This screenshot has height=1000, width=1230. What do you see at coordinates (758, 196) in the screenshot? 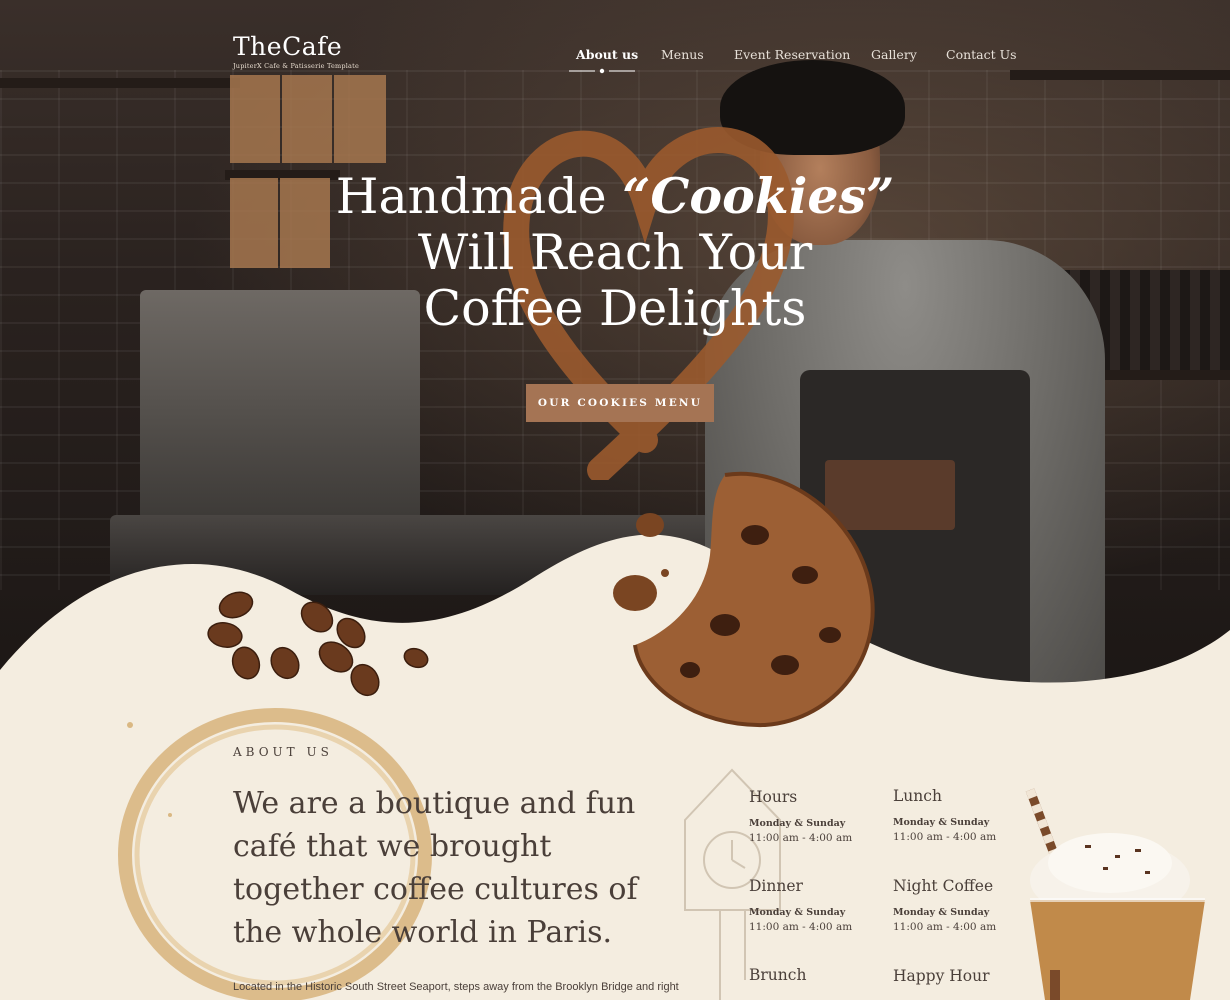
I see `headline-script-word: “Cookies”` at bounding box center [758, 196].